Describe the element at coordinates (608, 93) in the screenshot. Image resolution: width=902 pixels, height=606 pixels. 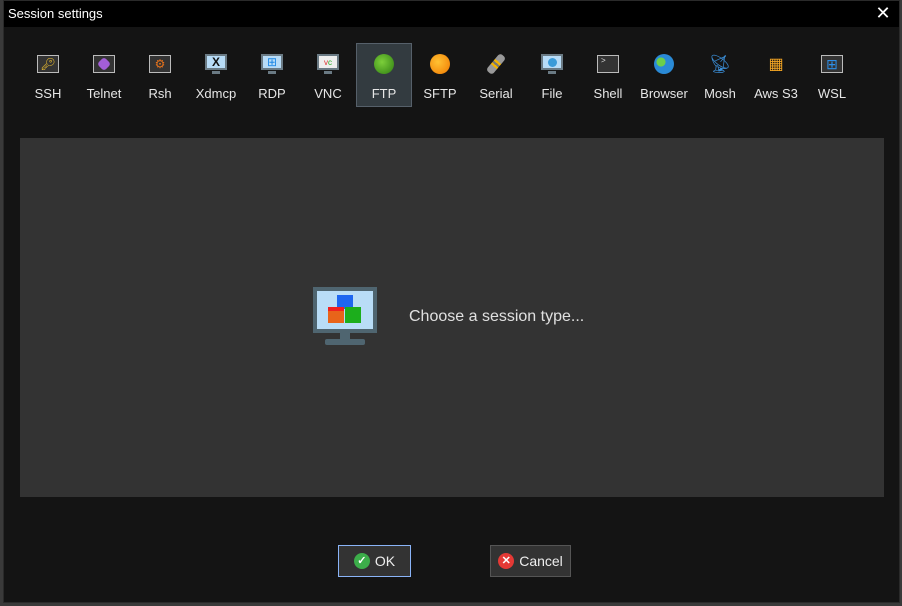
I see `tool-label: Shell` at that location.